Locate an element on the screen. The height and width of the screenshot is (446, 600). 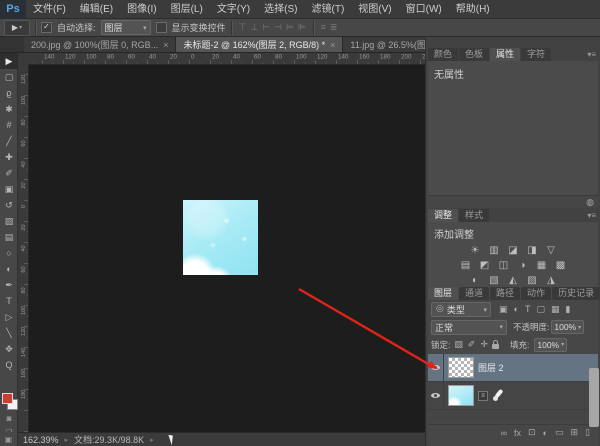
group-icon: ▭ is located at coordinates (559, 432).